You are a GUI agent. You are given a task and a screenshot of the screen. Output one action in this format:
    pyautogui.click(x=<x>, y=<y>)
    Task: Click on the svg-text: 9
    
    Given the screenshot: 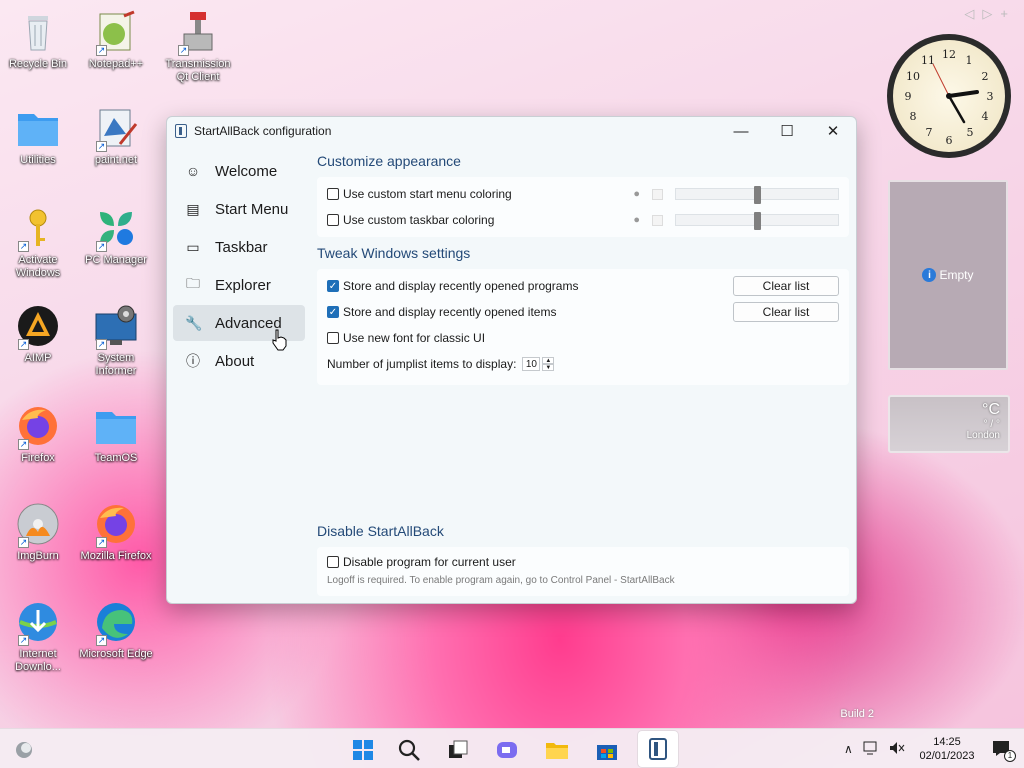 What is the action you would take?
    pyautogui.click(x=908, y=96)
    